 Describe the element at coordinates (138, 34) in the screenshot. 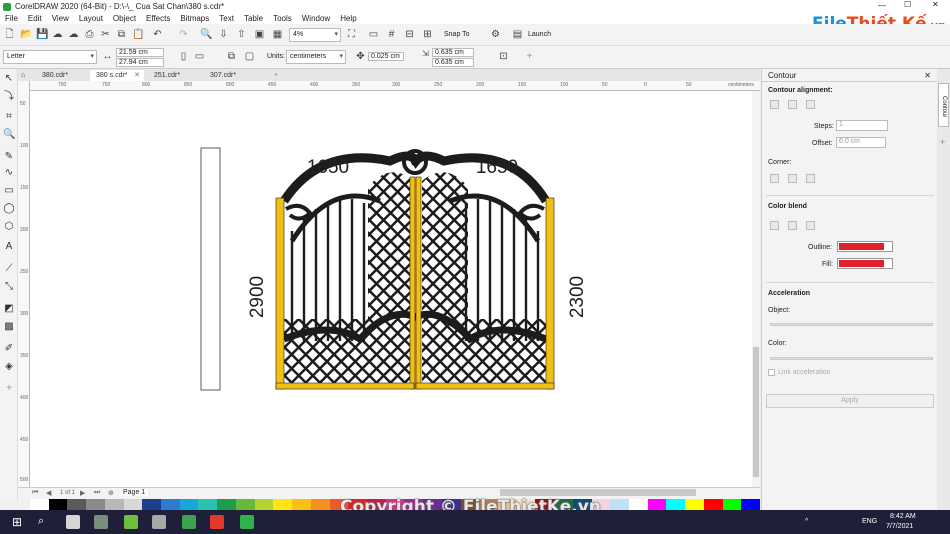

I see `paste-icon: 📋` at that location.